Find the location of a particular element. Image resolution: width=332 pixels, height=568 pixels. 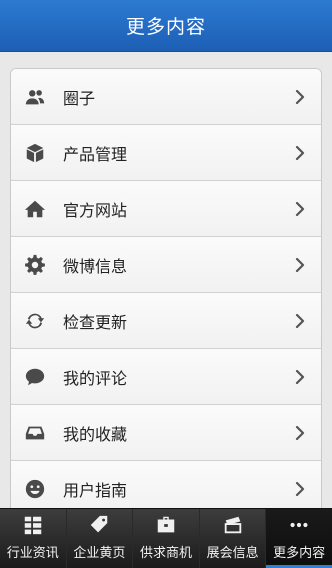

menu-item-label: 官方网站 is located at coordinates (95, 210).